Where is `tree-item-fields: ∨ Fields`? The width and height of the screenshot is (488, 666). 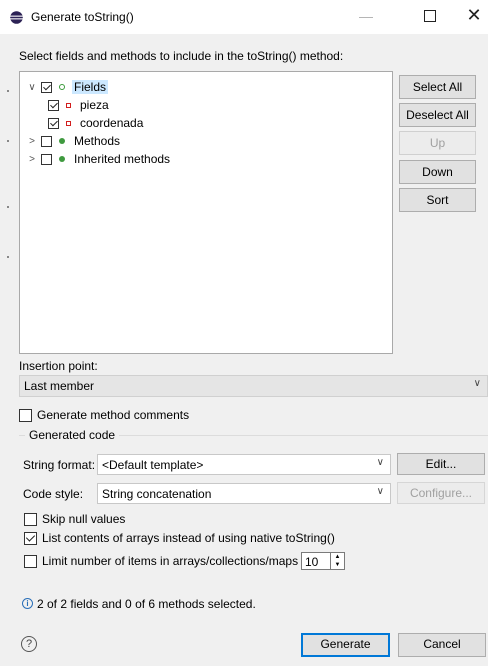 tree-item-fields: ∨ Fields is located at coordinates (68, 87).